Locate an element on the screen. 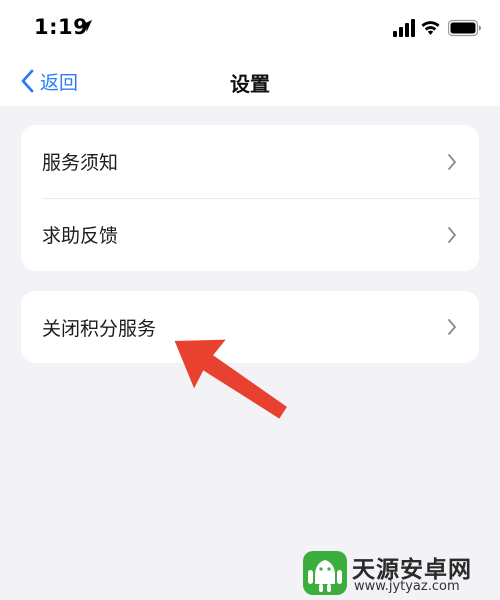 The image size is (500, 600). wifi-icon is located at coordinates (430, 28).